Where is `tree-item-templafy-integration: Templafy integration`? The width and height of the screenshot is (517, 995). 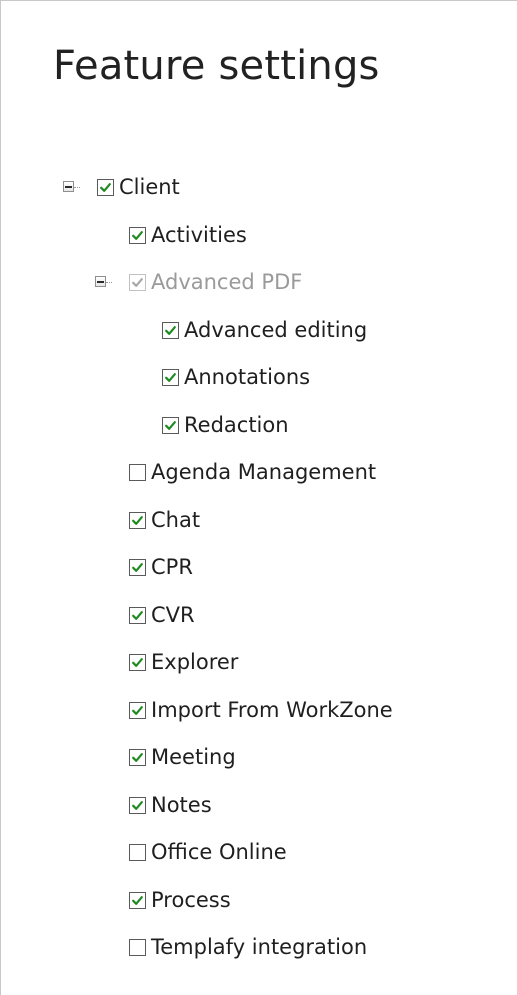
tree-item-templafy-integration: Templafy integration is located at coordinates (248, 947).